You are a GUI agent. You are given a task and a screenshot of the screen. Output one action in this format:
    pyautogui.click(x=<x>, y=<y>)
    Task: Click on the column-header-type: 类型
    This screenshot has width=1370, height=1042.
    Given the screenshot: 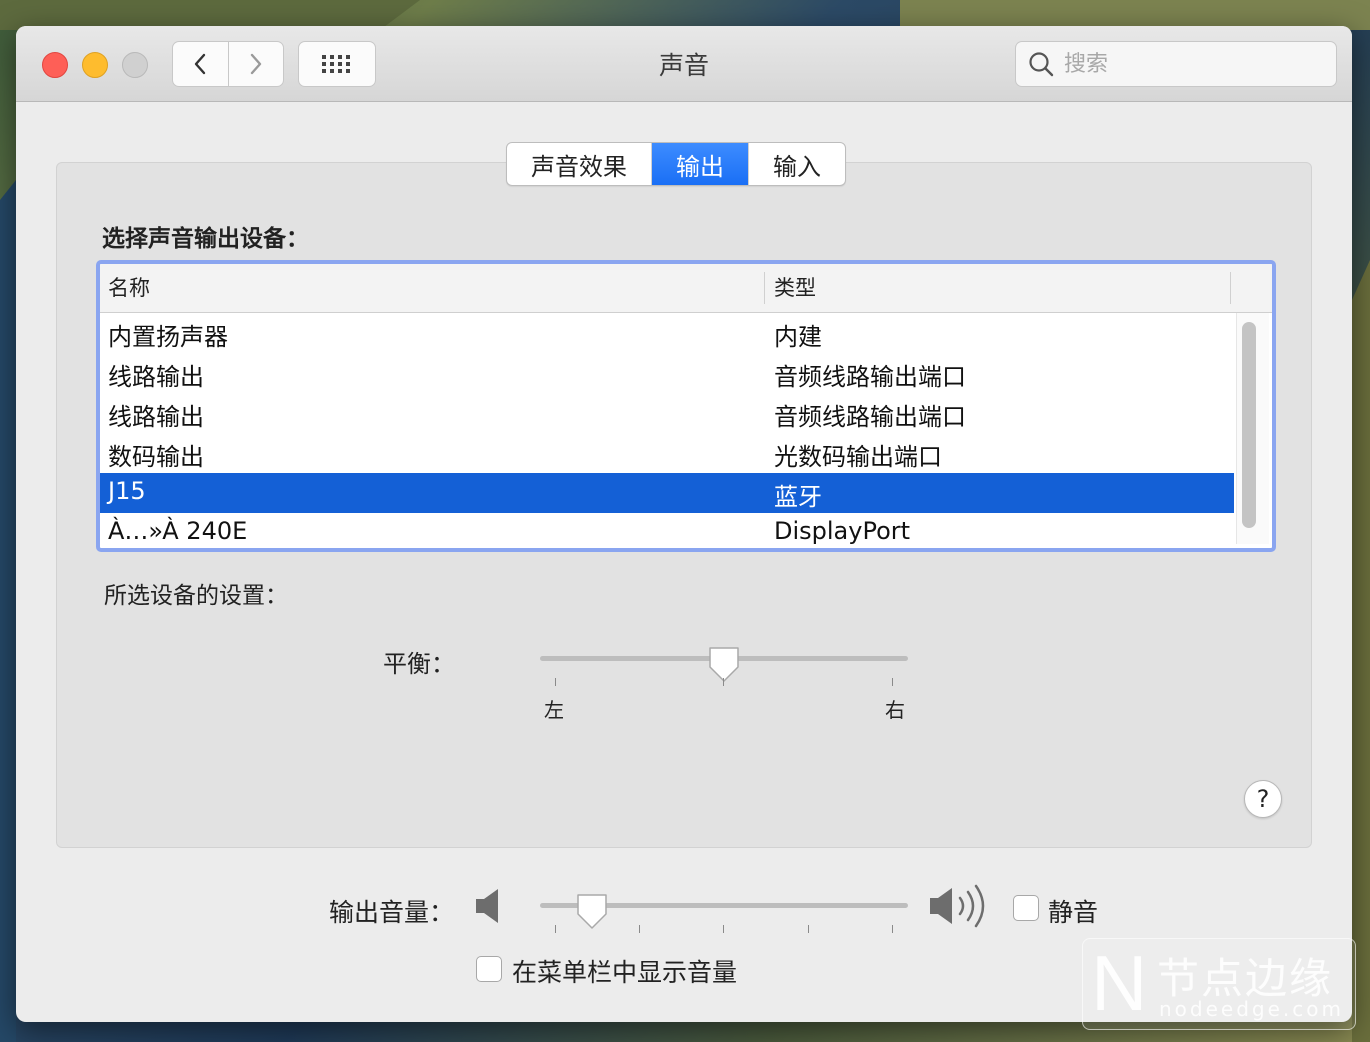 What is the action you would take?
    pyautogui.click(x=795, y=288)
    